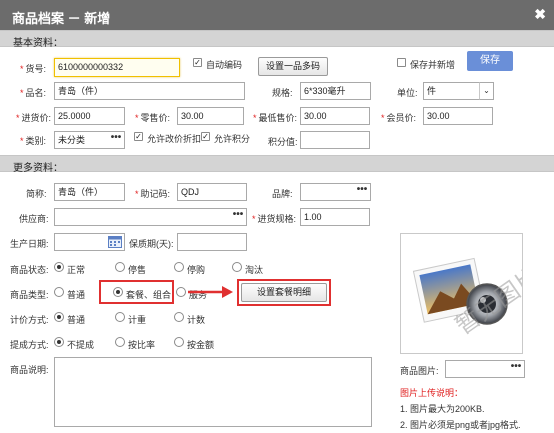 This screenshot has width=554, height=433. What do you see at coordinates (478, 298) in the screenshot?
I see `no-image-placeholder-icon: 暂无图片` at bounding box center [478, 298].